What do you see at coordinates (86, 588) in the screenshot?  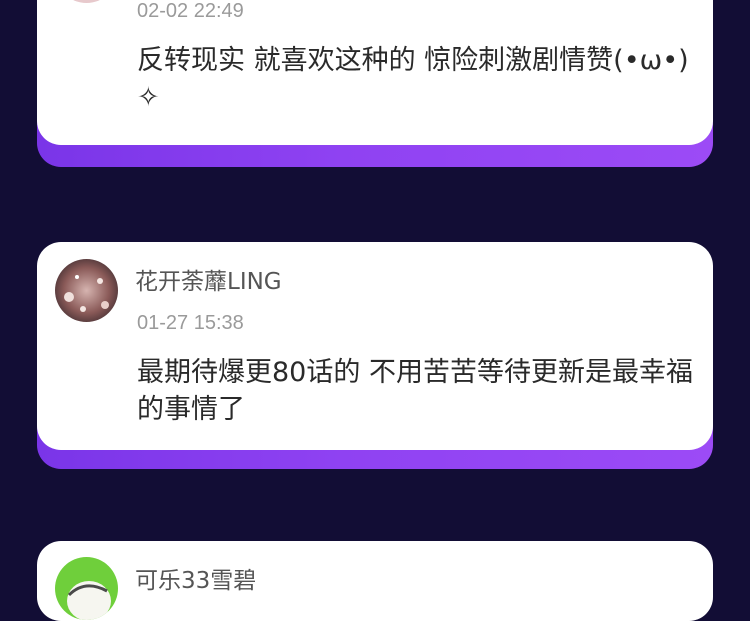 I see `green-cartoon-avatar-icon` at bounding box center [86, 588].